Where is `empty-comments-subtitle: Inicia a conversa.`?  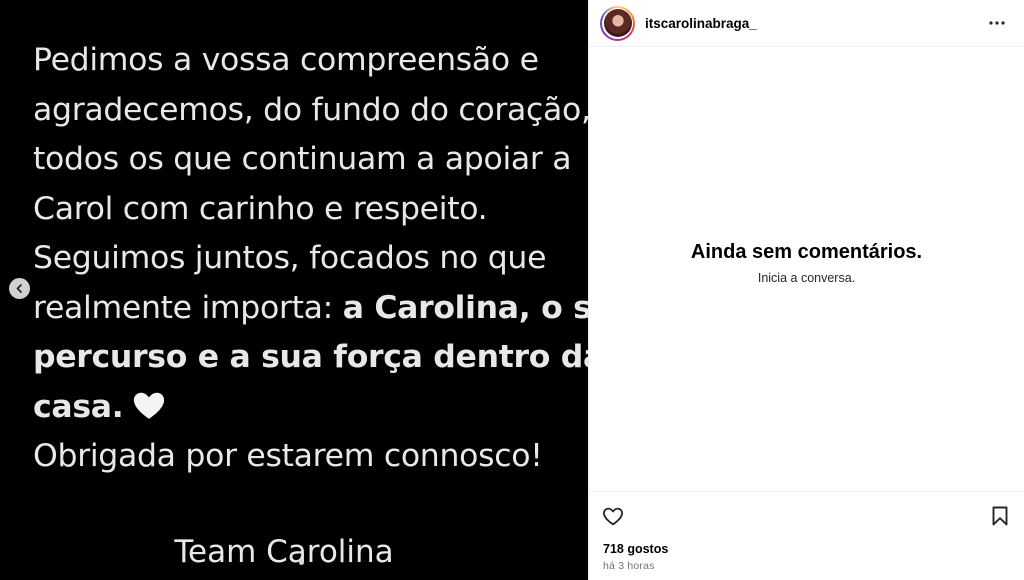
empty-comments-subtitle: Inicia a conversa. is located at coordinates (806, 278).